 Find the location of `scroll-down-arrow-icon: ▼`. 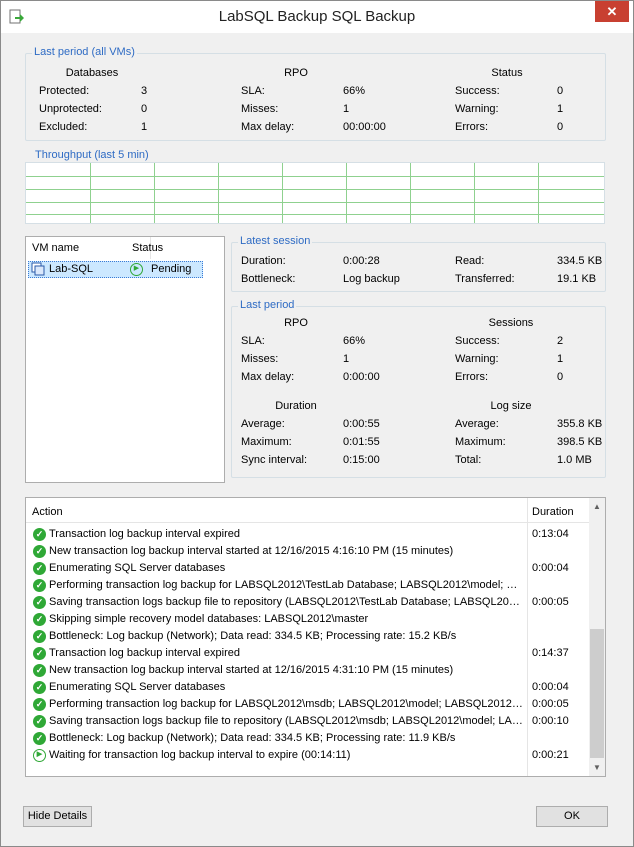

scroll-down-arrow-icon: ▼ is located at coordinates (597, 767).